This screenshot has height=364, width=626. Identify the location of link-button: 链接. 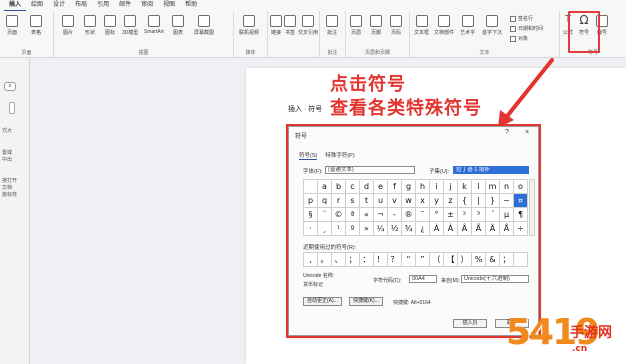
(276, 25).